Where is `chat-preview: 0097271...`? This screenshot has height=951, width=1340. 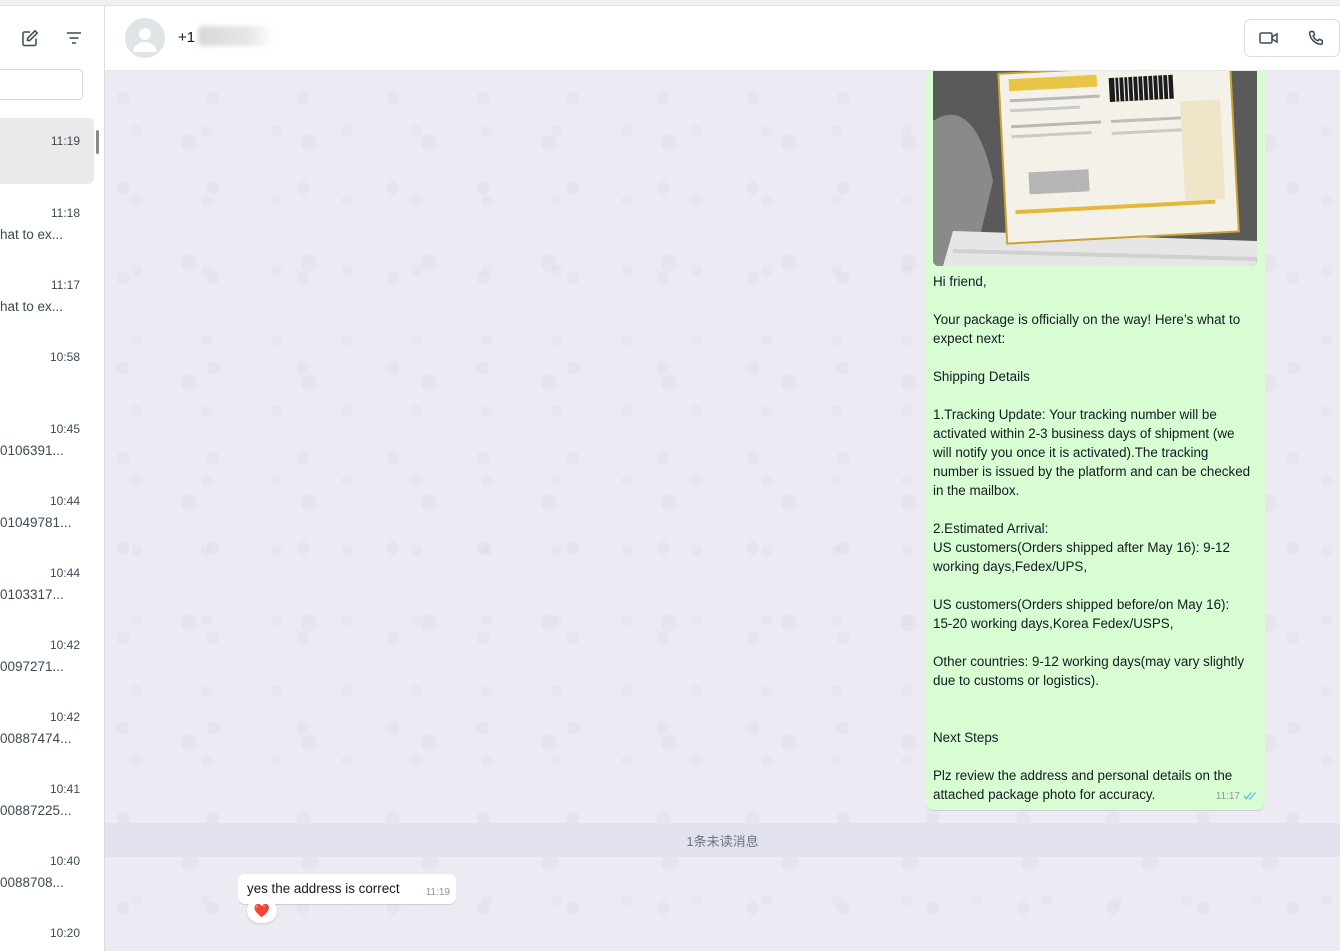 chat-preview: 0097271... is located at coordinates (32, 666).